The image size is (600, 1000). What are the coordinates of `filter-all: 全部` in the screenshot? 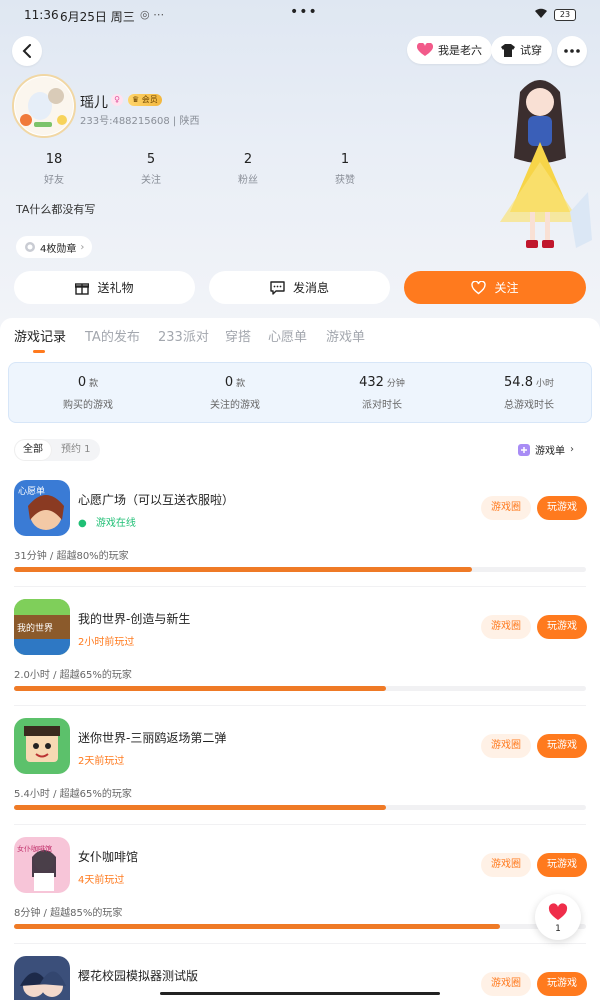 It's located at (33, 450).